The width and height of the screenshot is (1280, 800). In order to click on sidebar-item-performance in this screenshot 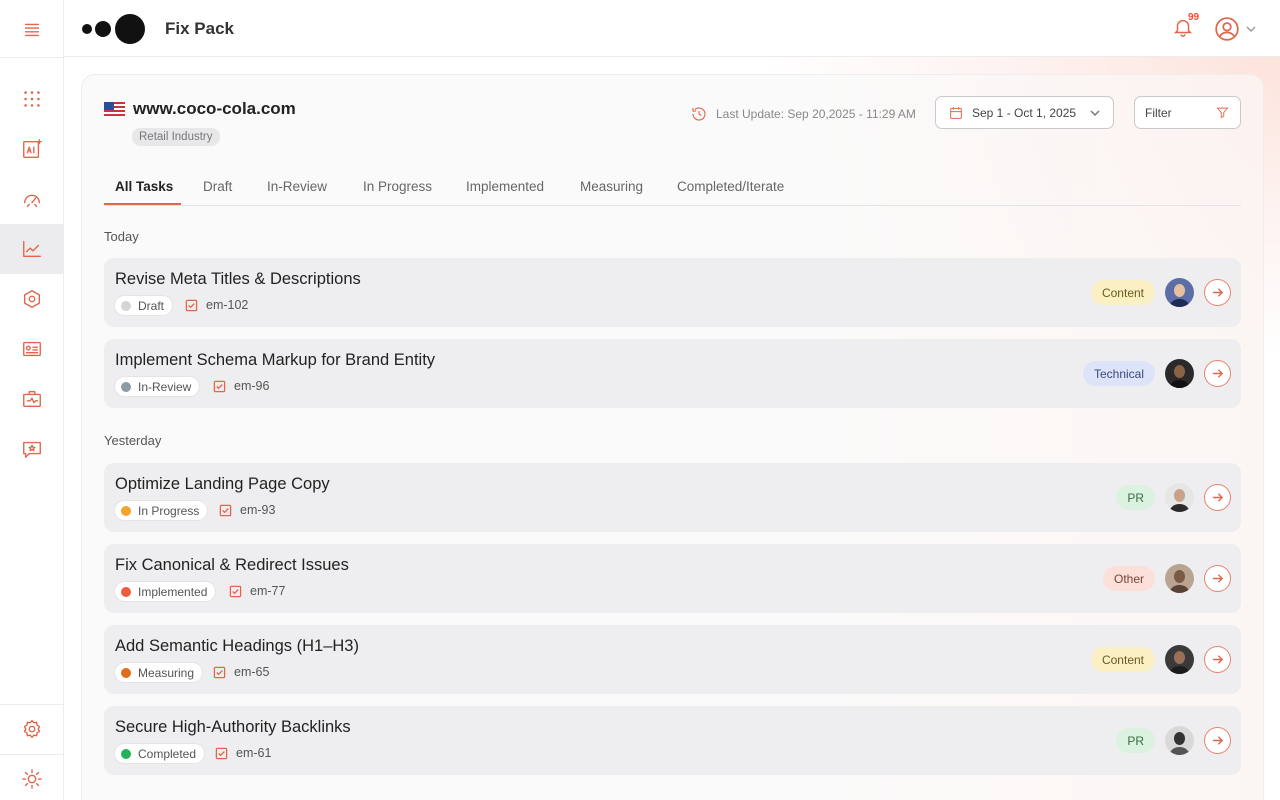, I will do `click(32, 199)`.